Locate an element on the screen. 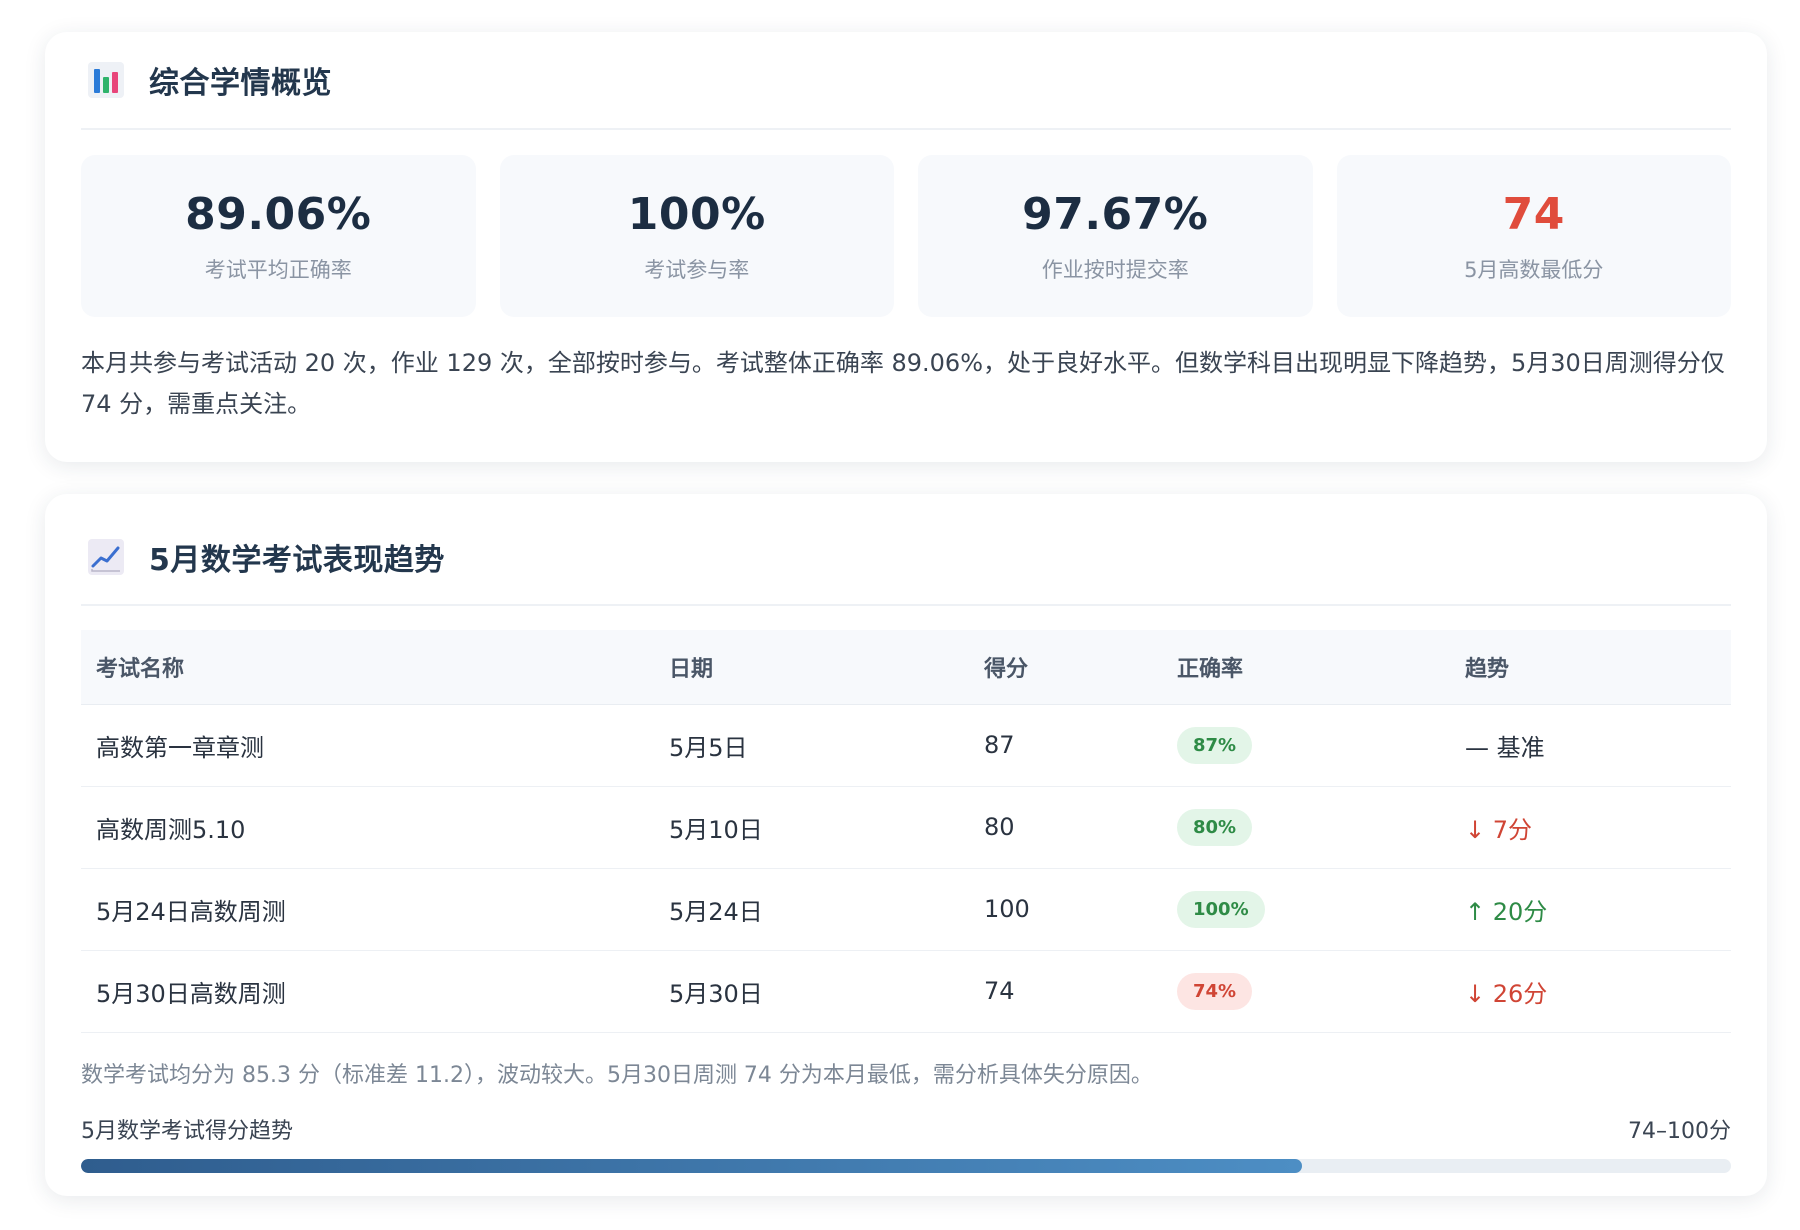 This screenshot has width=1800, height=1230. accuracy-badge: 74% is located at coordinates (1215, 991).